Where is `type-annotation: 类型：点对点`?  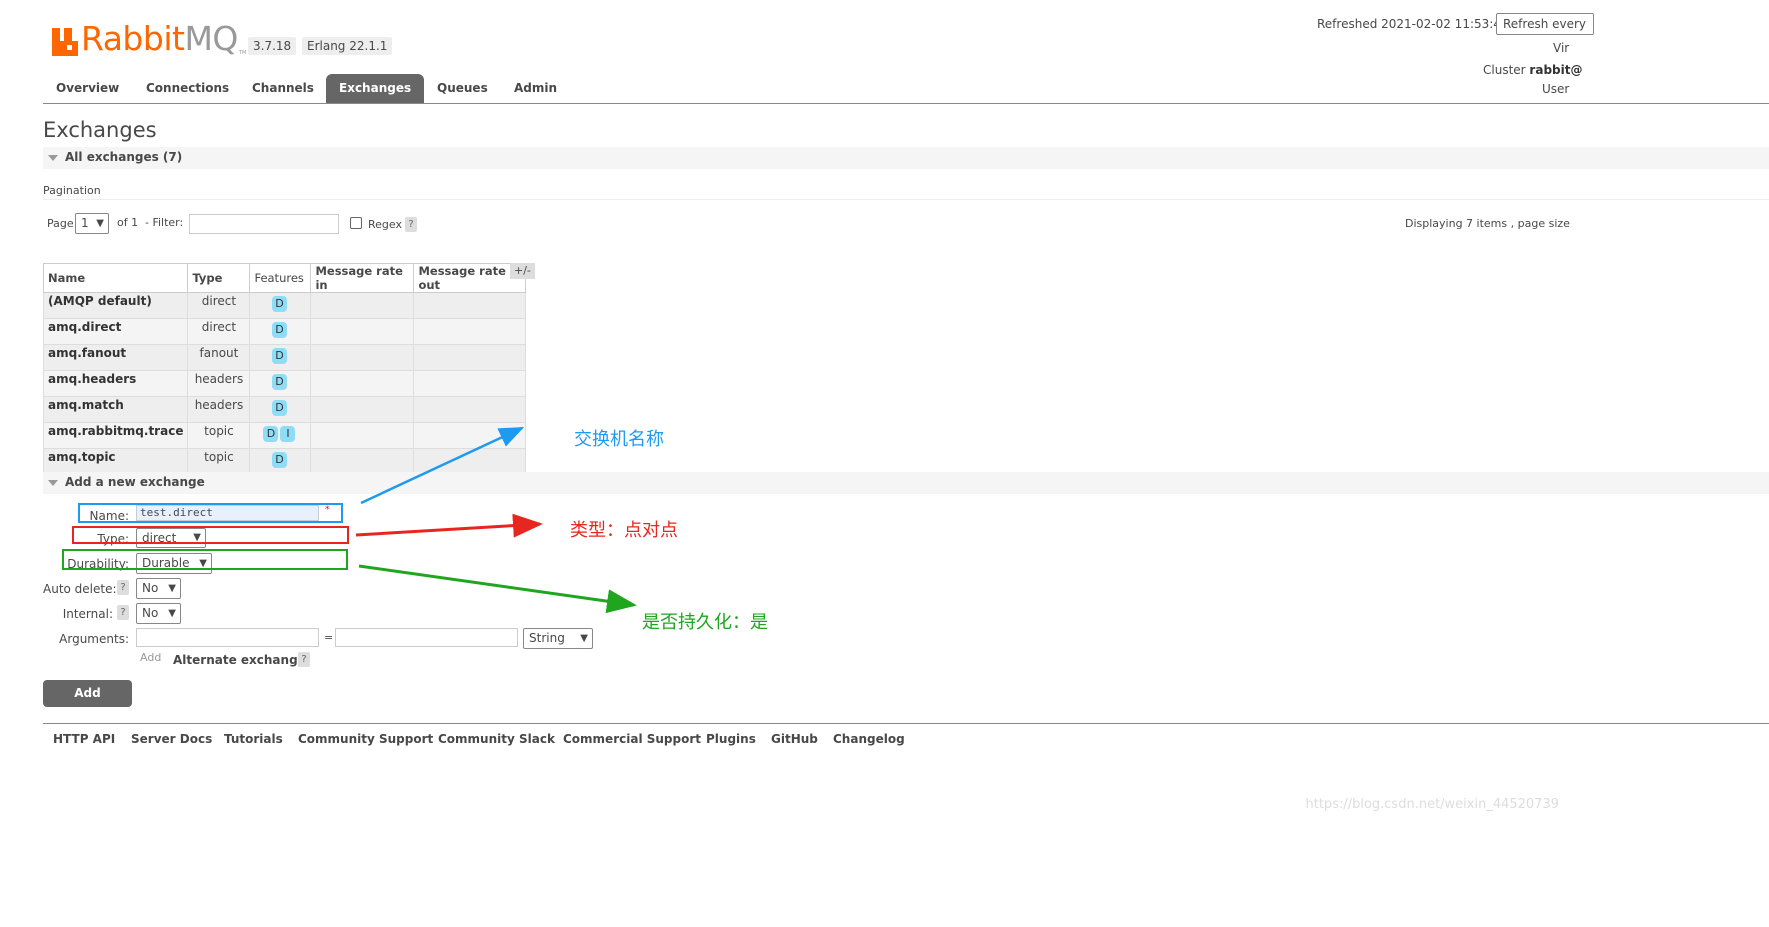
type-annotation: 类型：点对点 is located at coordinates (624, 530).